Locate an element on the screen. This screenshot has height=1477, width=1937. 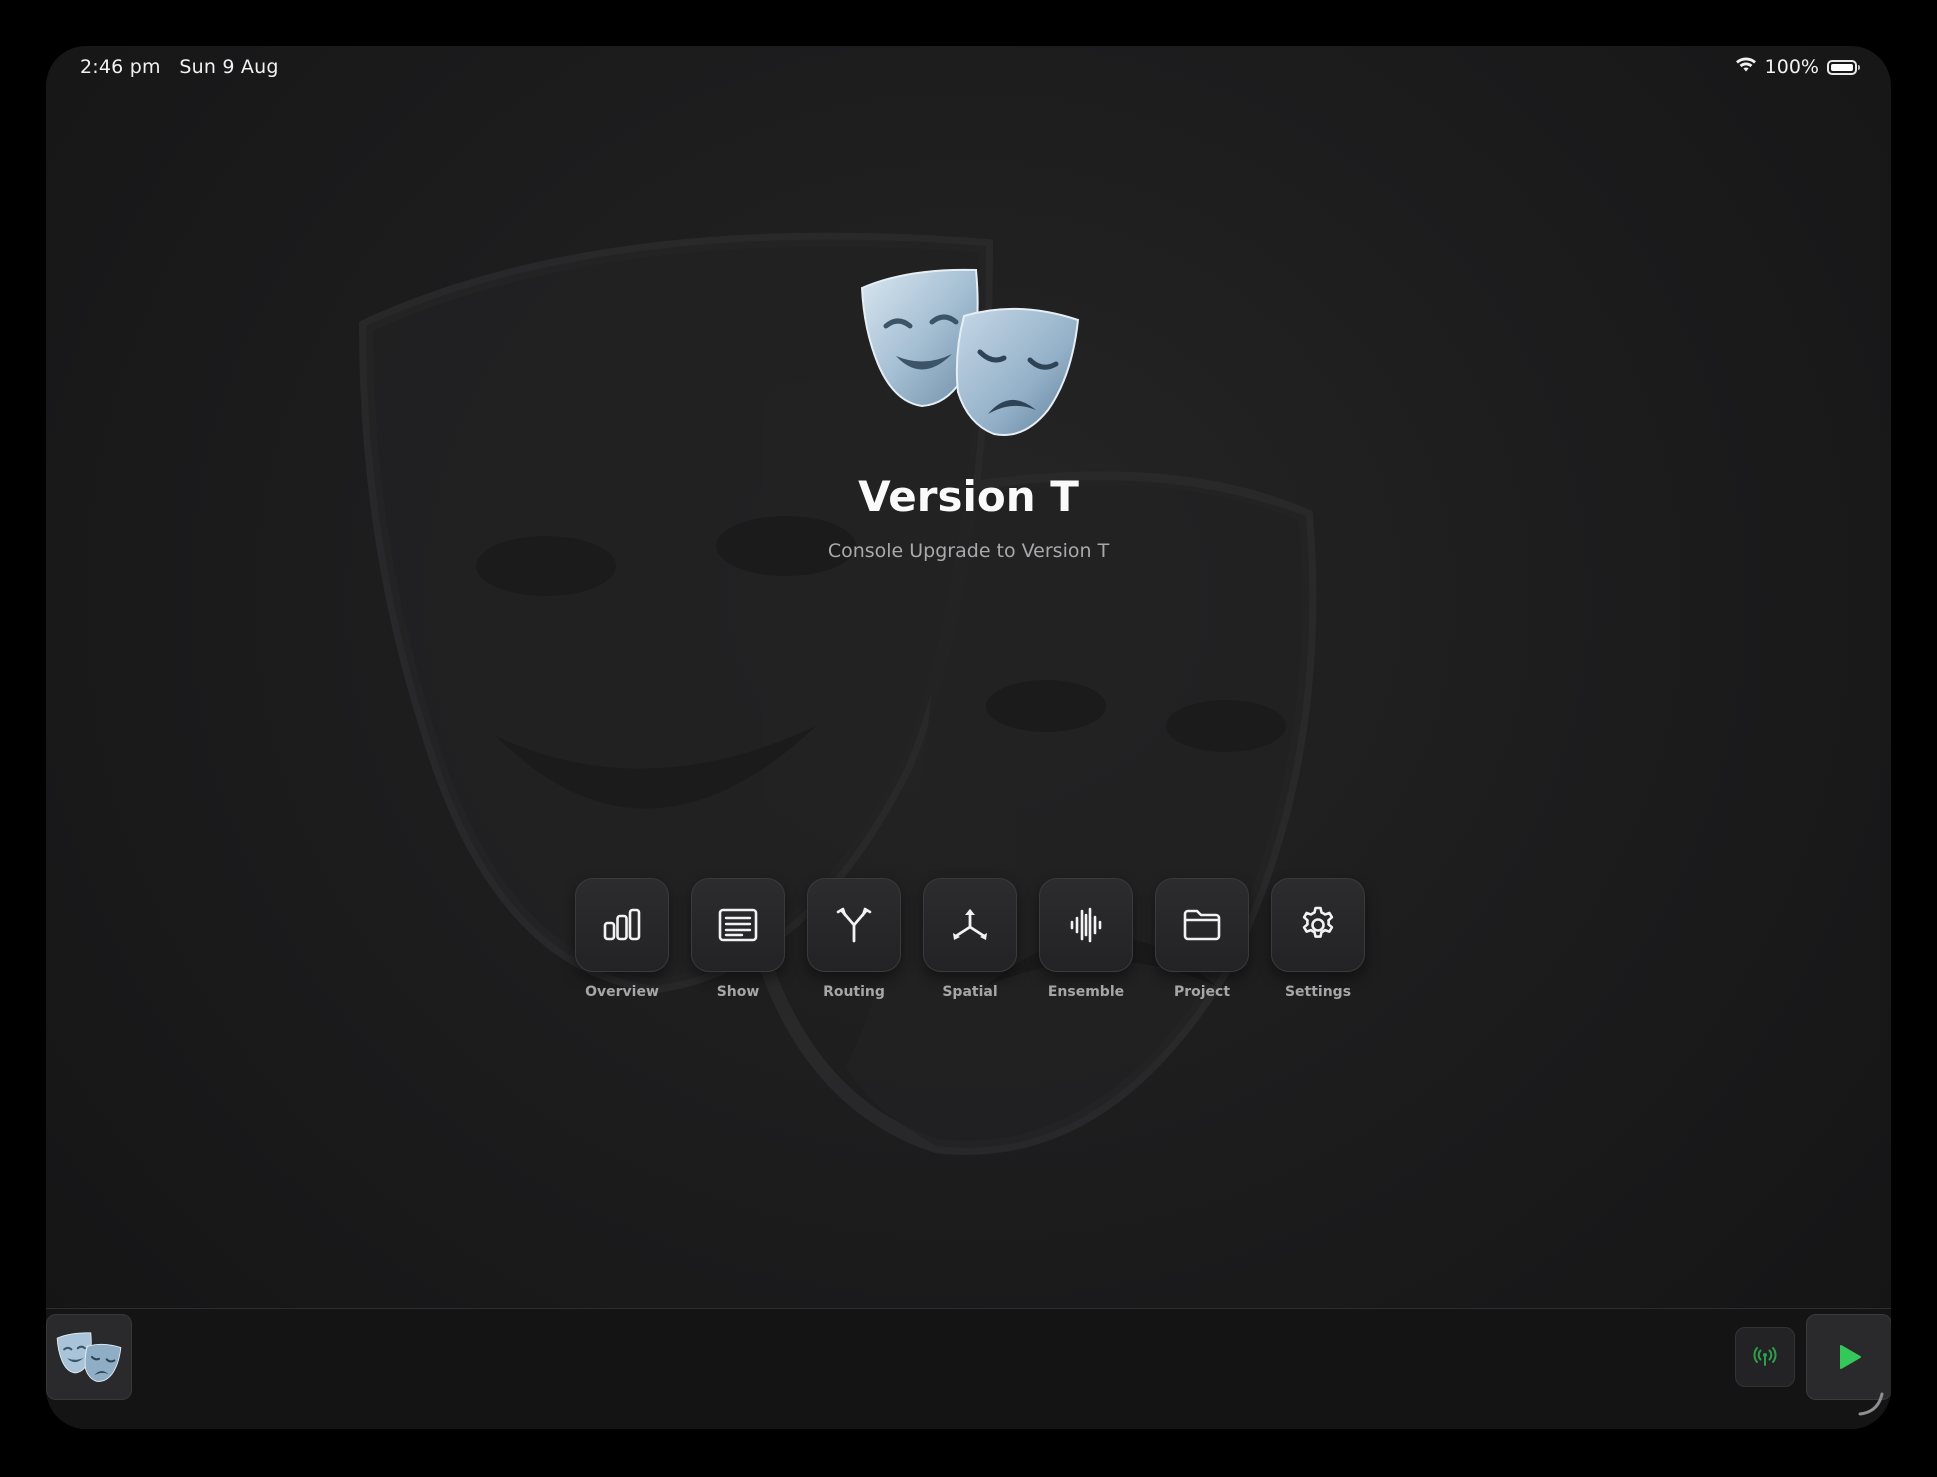
status-date: Sun 9 Aug is located at coordinates (229, 67).